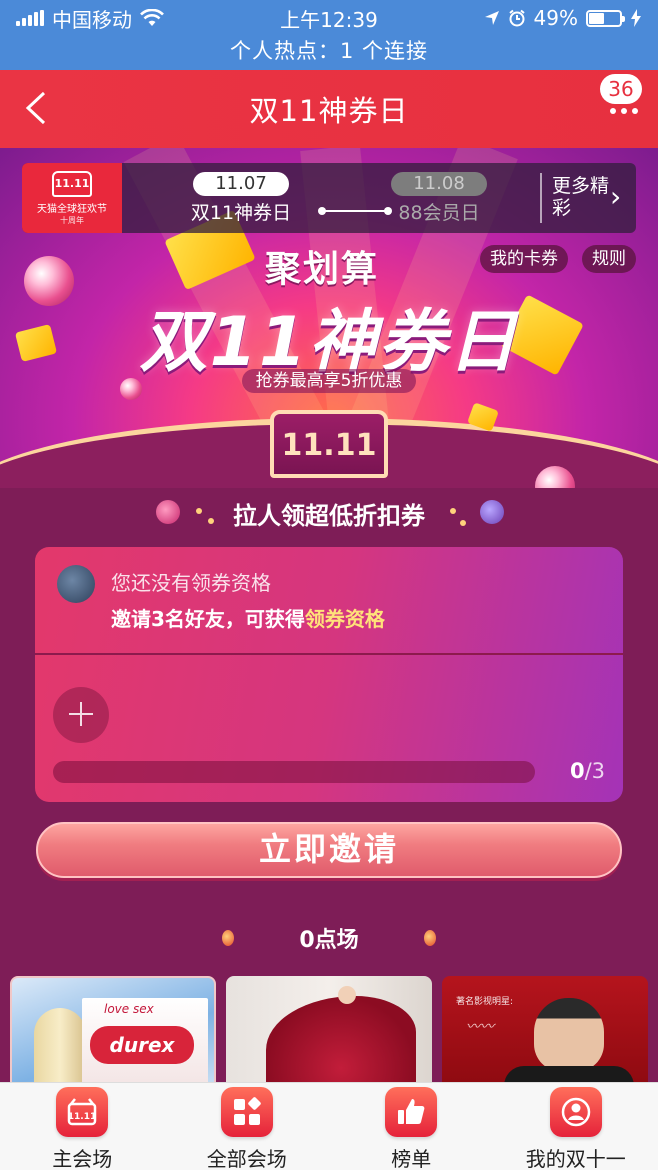 The width and height of the screenshot is (658, 1170). Describe the element at coordinates (241, 213) in the screenshot. I see `date-label: 双11神券日` at that location.